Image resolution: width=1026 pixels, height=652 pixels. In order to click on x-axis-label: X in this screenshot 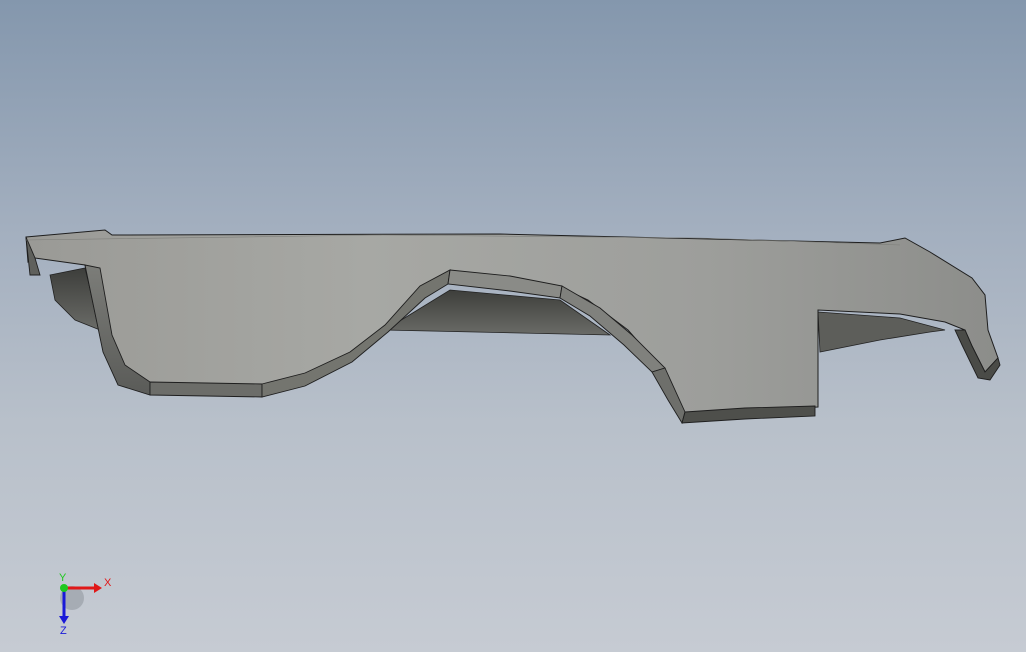, I will do `click(108, 583)`.